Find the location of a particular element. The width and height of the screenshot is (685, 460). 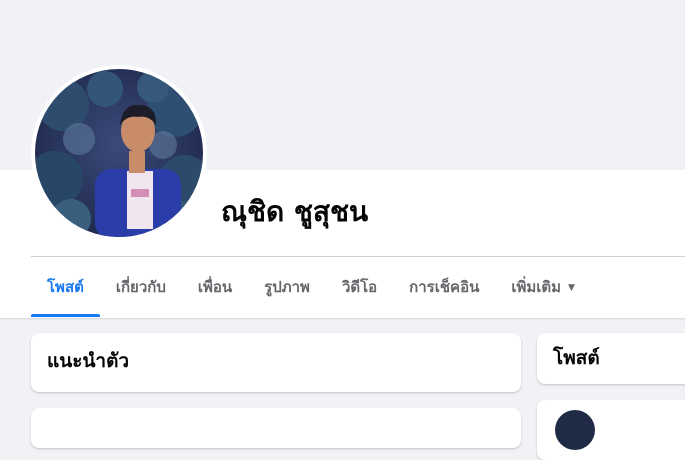

profile-photo is located at coordinates (119, 153).